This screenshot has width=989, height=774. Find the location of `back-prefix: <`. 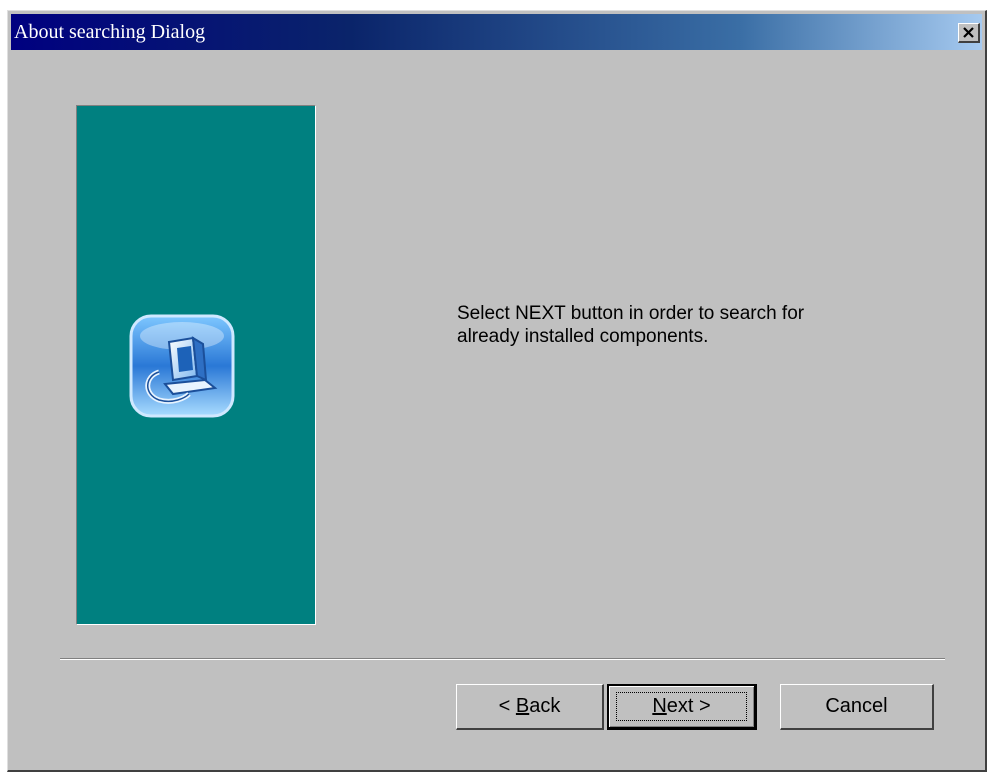

back-prefix: < is located at coordinates (507, 706).